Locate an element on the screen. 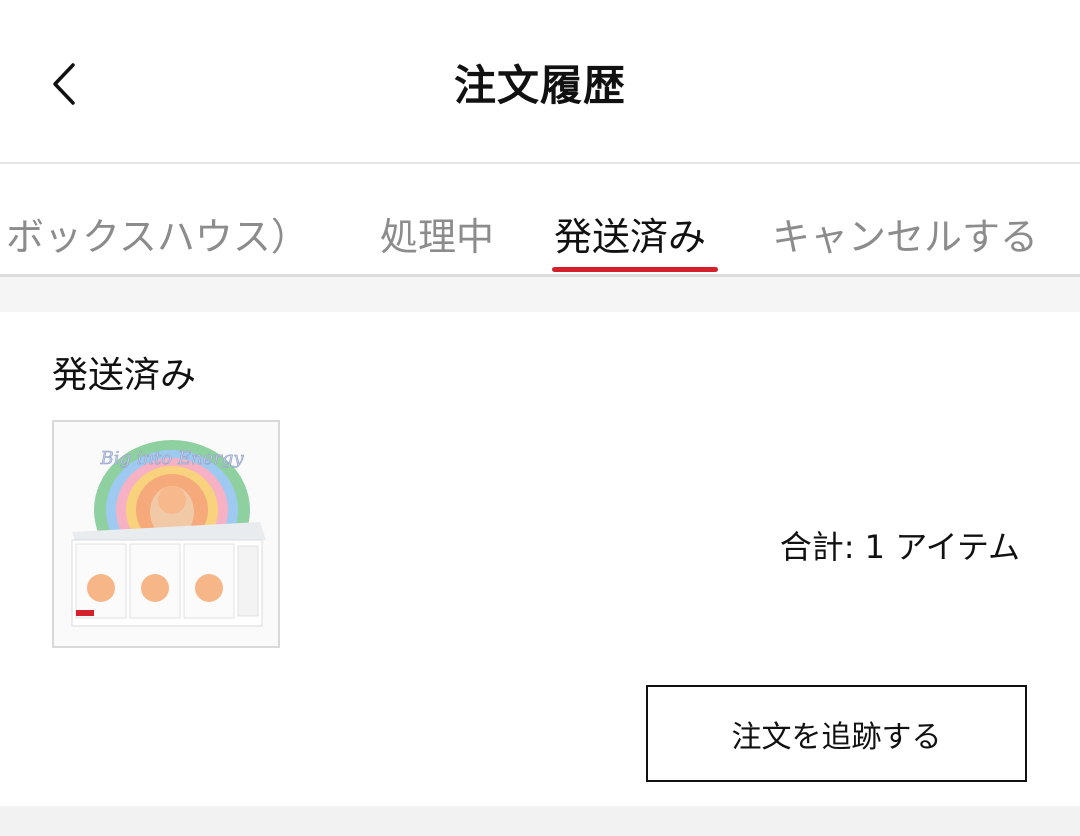 Image resolution: width=1080 pixels, height=836 pixels. product-thumbnail: Big into Energy is located at coordinates (166, 534).